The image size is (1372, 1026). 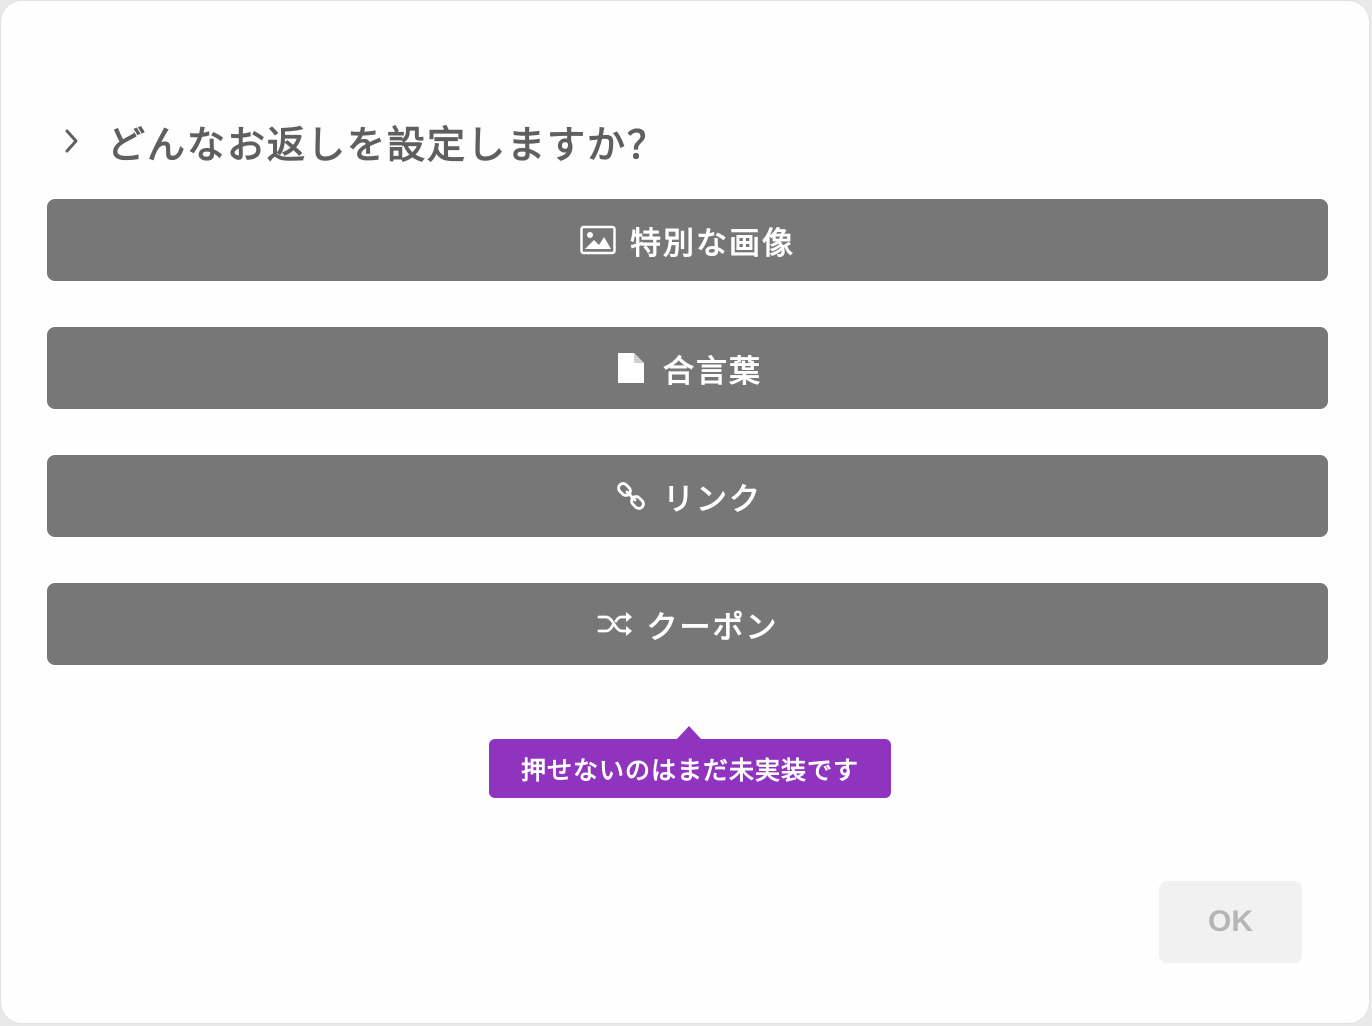 What do you see at coordinates (712, 371) in the screenshot?
I see `option-label: 合言葉` at bounding box center [712, 371].